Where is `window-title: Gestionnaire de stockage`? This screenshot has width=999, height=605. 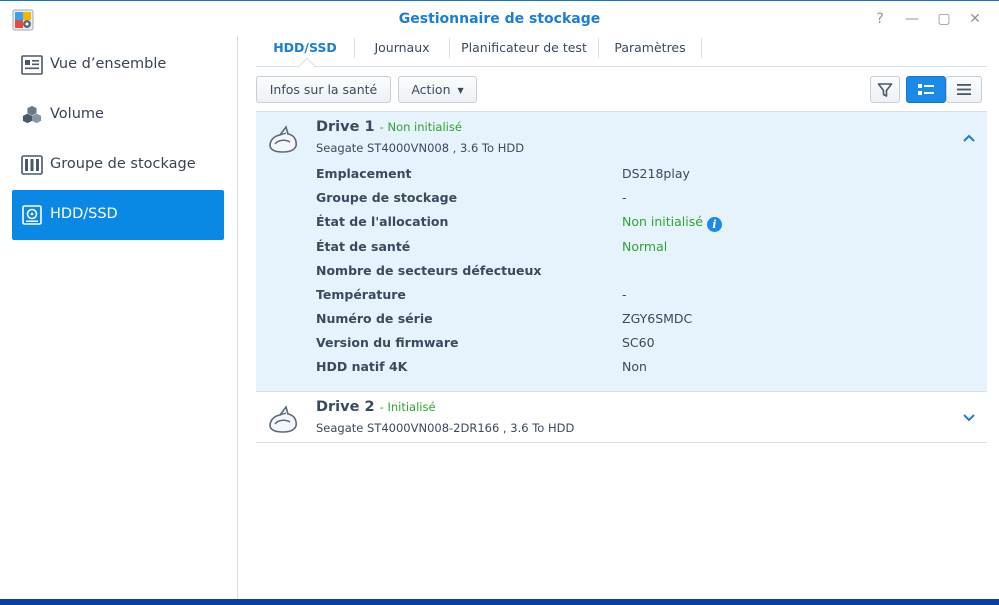
window-title: Gestionnaire de stockage is located at coordinates (499, 19).